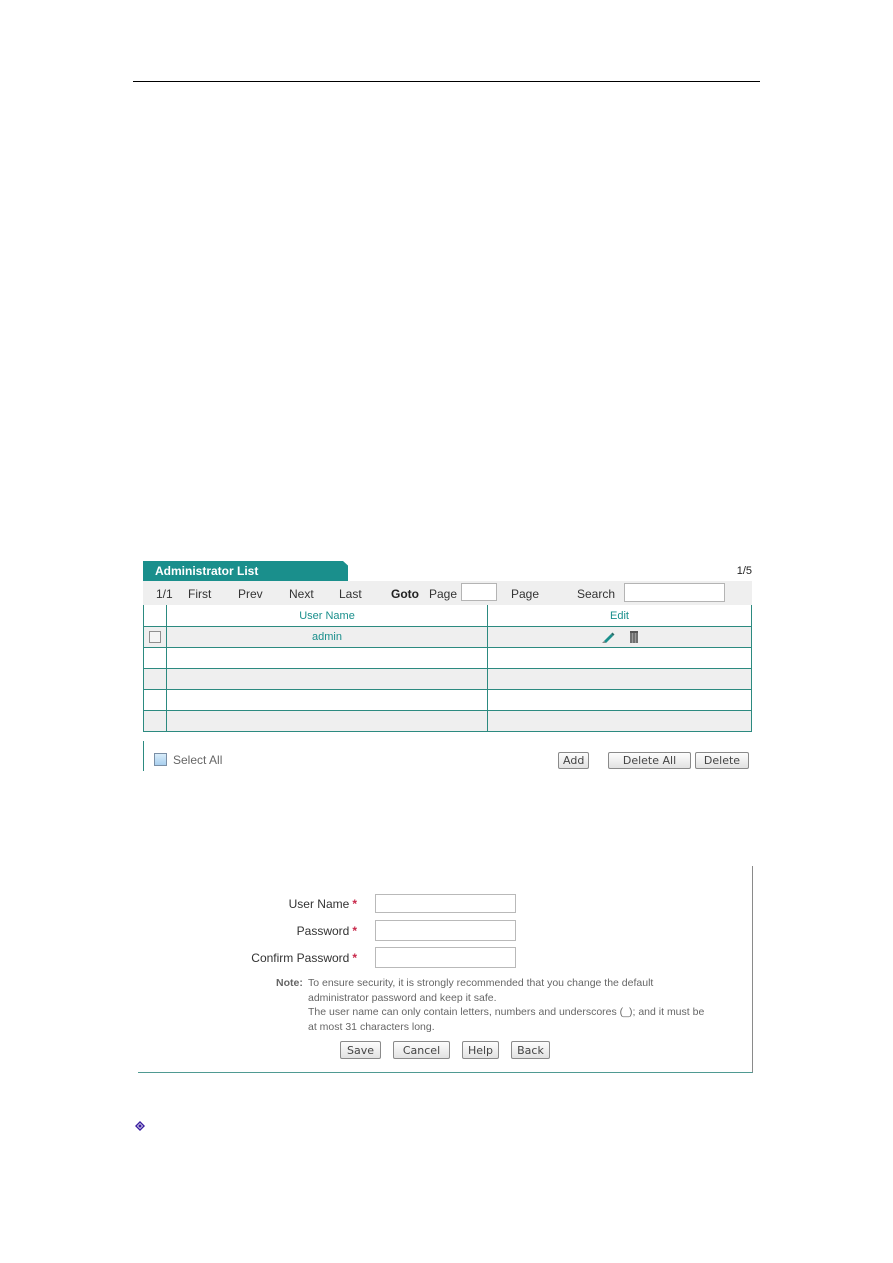 Image resolution: width=893 pixels, height=1263 pixels. Describe the element at coordinates (319, 904) in the screenshot. I see `user-name-label-text: User Name` at that location.